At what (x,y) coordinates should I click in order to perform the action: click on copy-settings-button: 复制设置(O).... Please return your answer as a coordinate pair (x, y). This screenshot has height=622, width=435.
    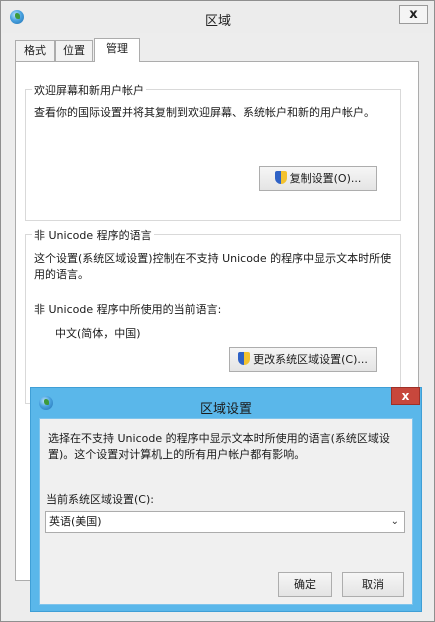
    Looking at the image, I should click on (318, 178).